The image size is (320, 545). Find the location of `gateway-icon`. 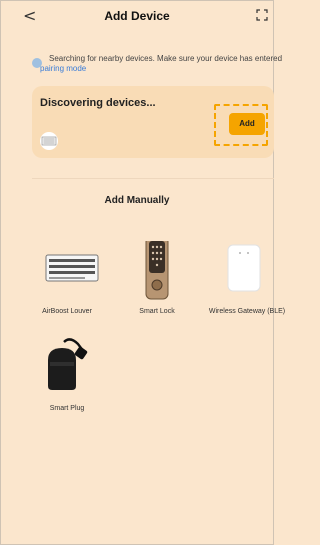

gateway-icon is located at coordinates (244, 268).